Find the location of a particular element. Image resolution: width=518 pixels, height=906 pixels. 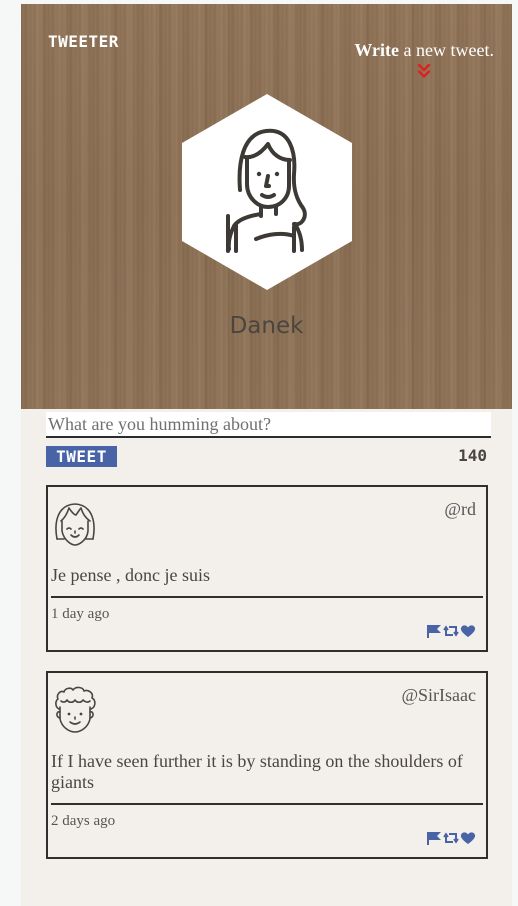

avatar-hexagon-frame is located at coordinates (267, 192).